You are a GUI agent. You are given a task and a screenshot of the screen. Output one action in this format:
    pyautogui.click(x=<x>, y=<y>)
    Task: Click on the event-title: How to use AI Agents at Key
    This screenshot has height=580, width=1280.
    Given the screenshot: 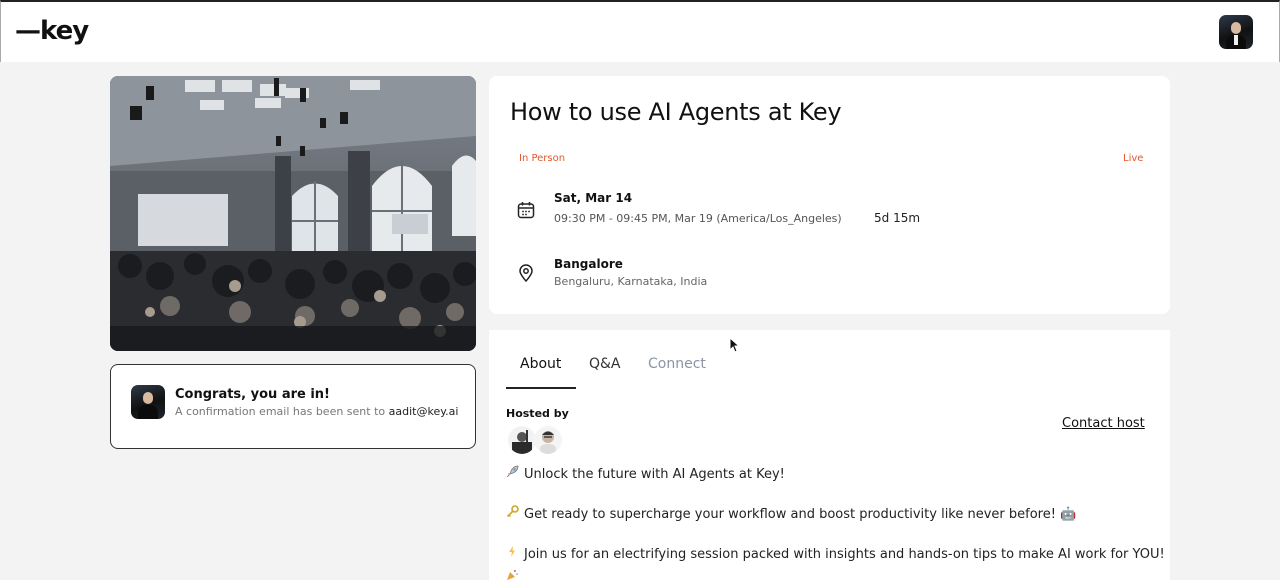 What is the action you would take?
    pyautogui.click(x=676, y=112)
    